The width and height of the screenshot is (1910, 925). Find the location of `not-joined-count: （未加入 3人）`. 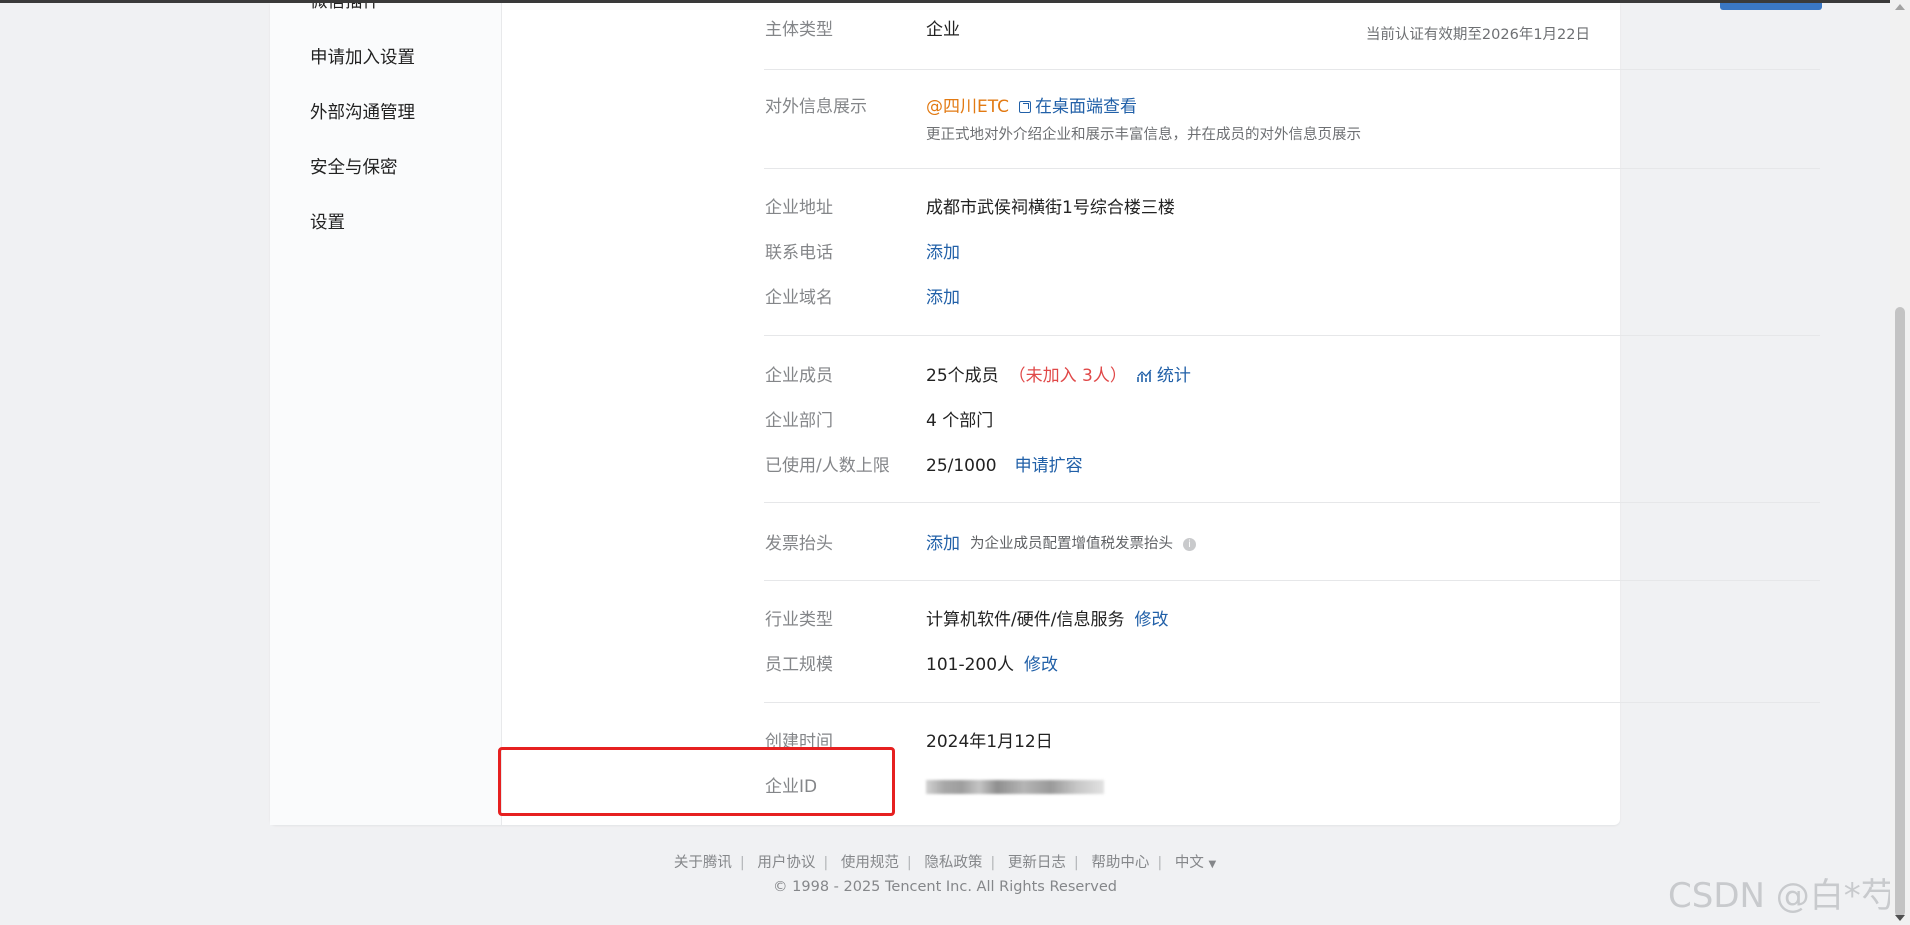

not-joined-count: （未加入 3人） is located at coordinates (1068, 376).